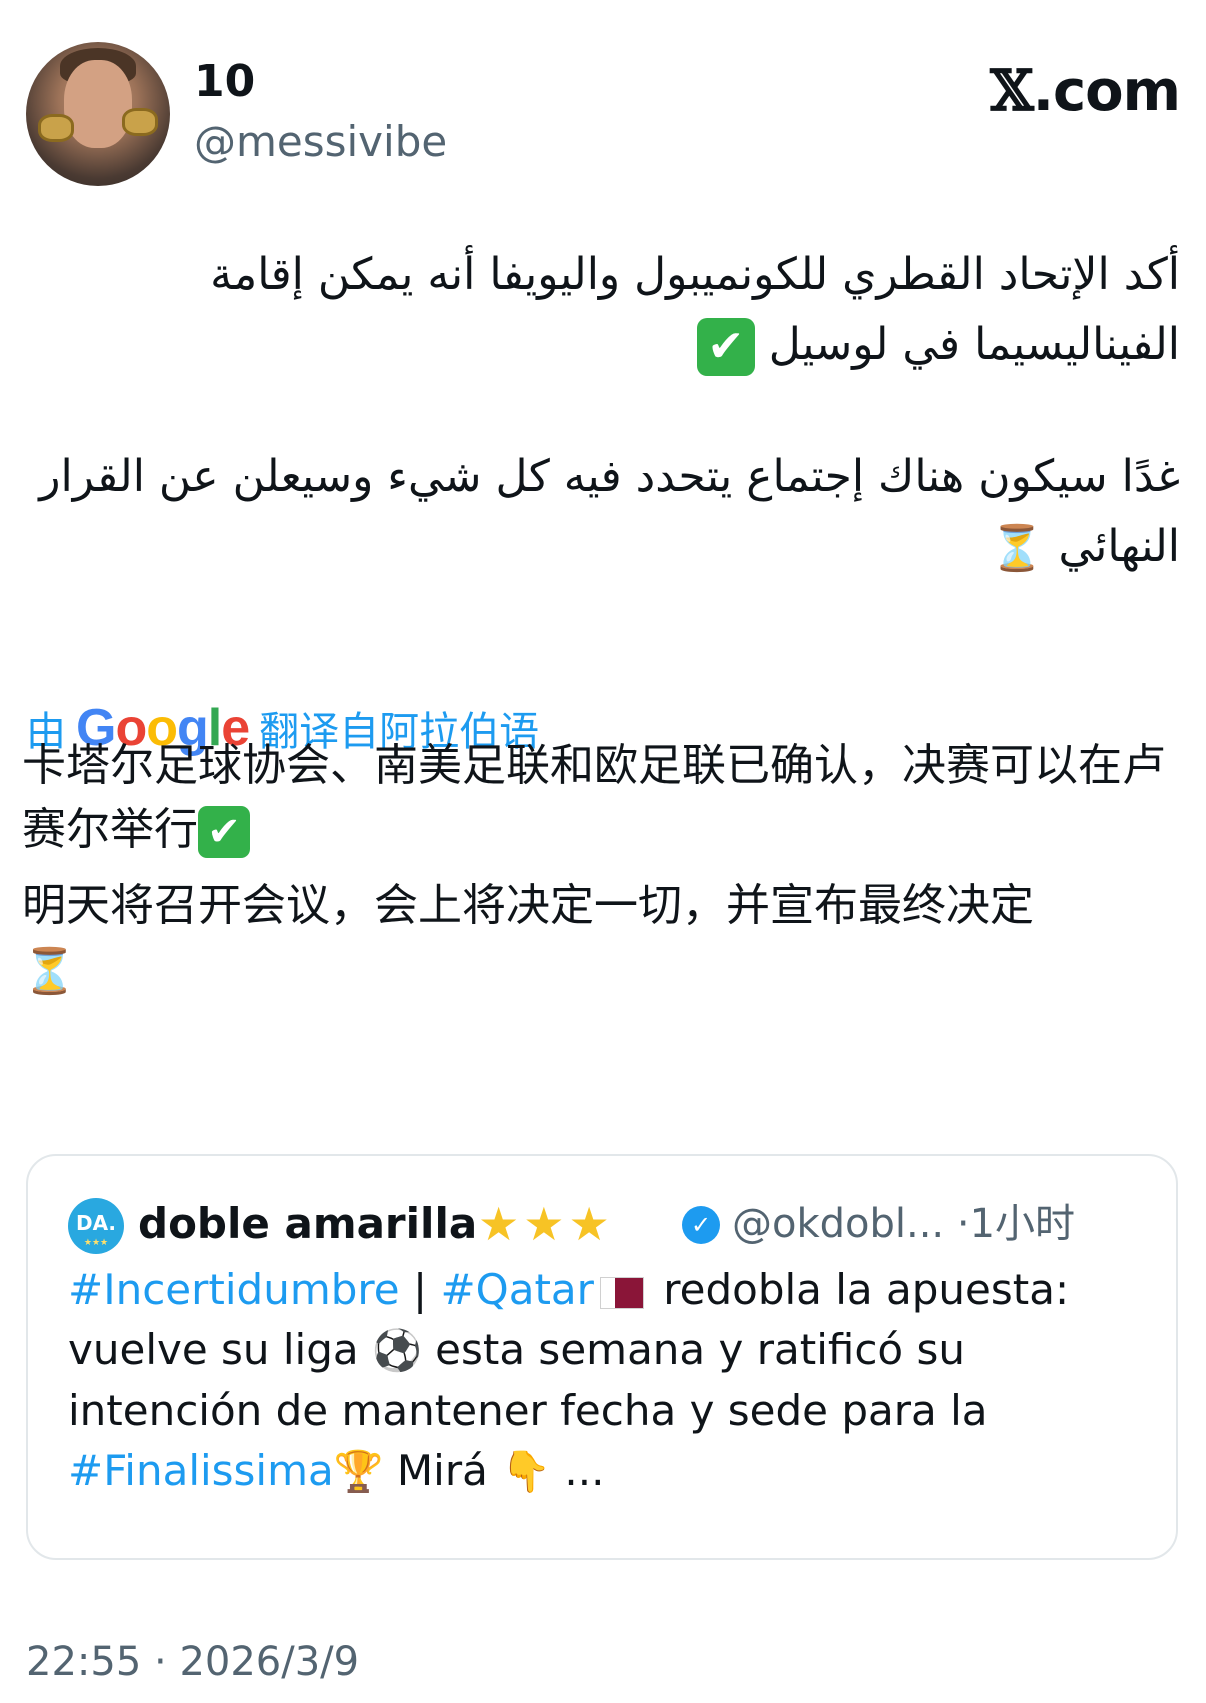  Describe the element at coordinates (84, 1662) in the screenshot. I see `timestamp-time: 22:55` at that location.